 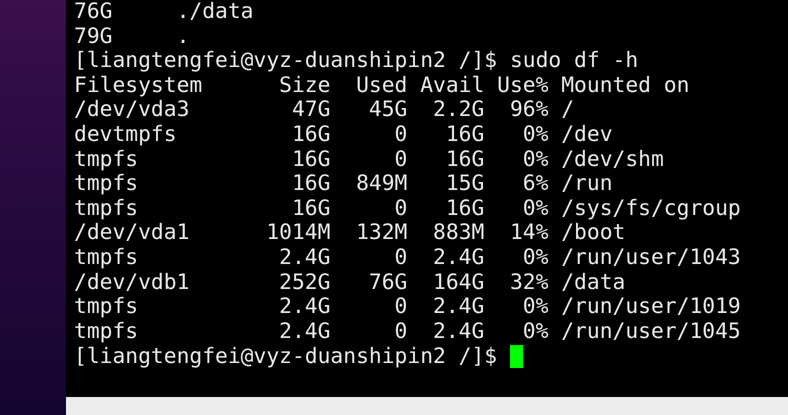 What do you see at coordinates (350, 283) in the screenshot?
I see `terminal-line: /dev/vdb1 252G 76G 164G 32% /data` at bounding box center [350, 283].